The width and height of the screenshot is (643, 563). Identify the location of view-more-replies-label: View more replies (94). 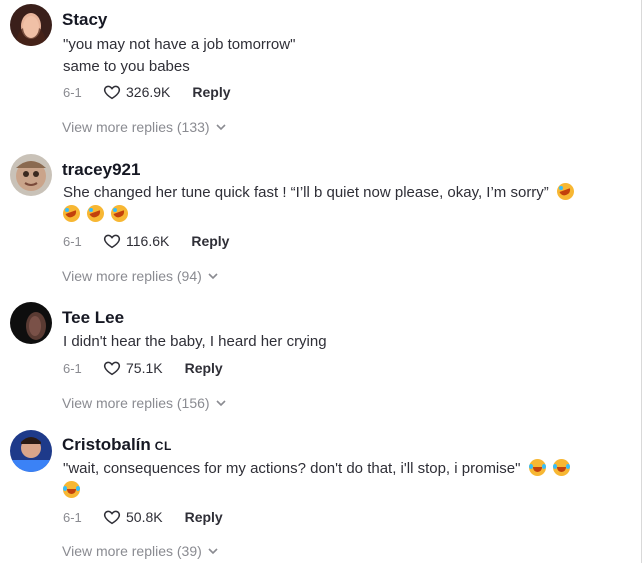
(132, 276).